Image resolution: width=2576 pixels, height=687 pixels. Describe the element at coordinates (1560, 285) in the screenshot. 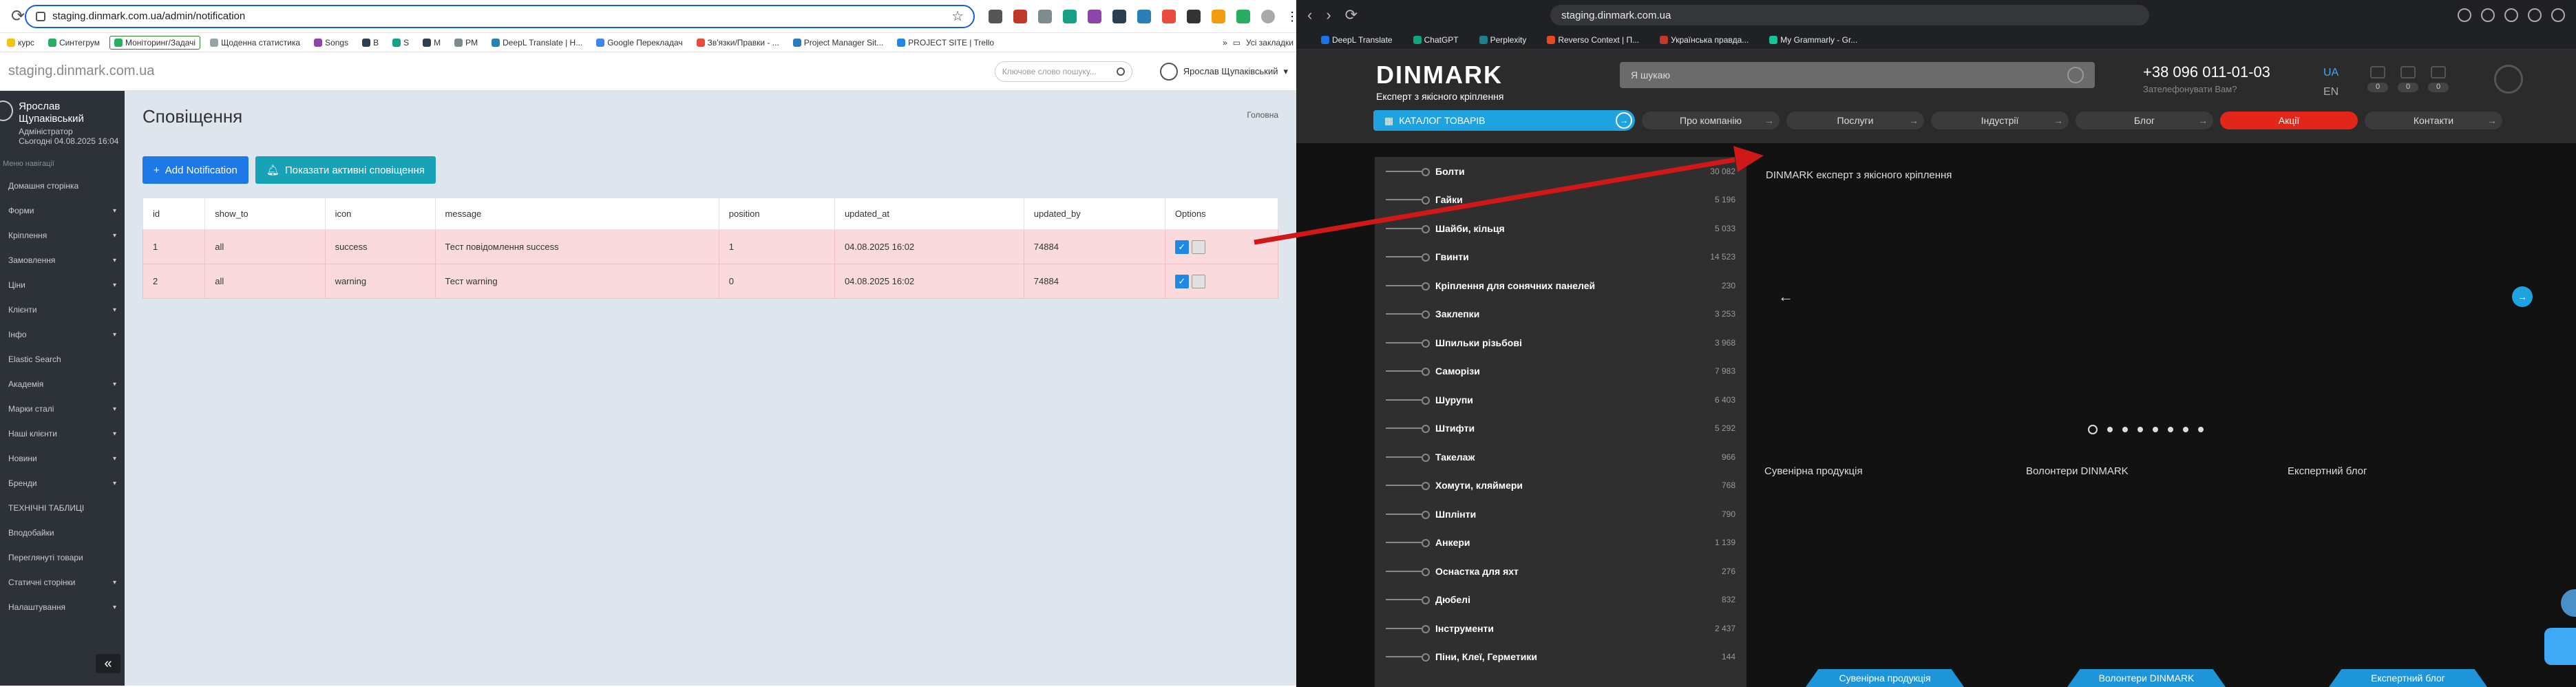

I see `catalog-item: Кріплення для сонячних панелей 230` at that location.